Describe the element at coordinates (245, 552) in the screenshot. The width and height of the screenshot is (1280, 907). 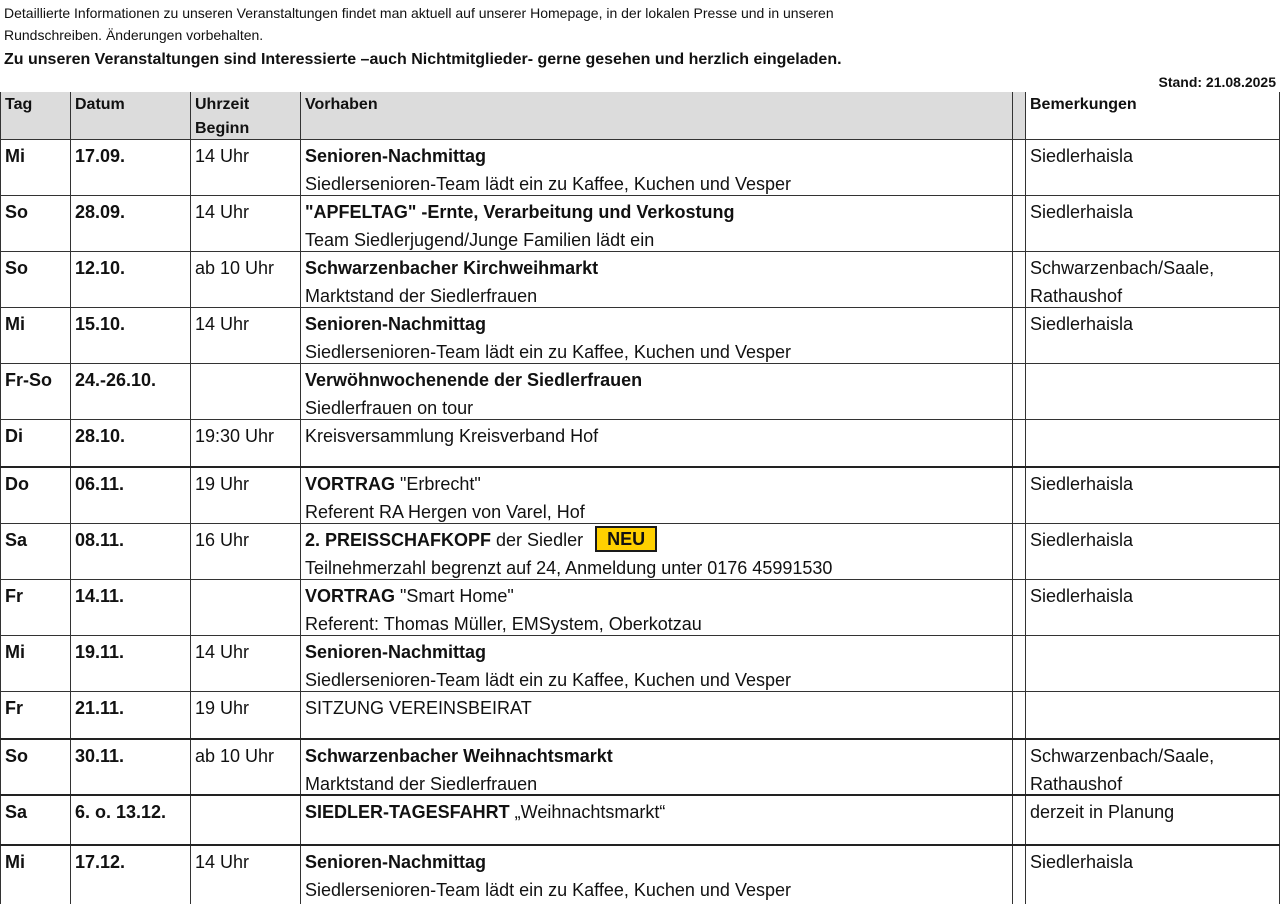
I see `cell-uhrzeit: 16 Uhr` at that location.